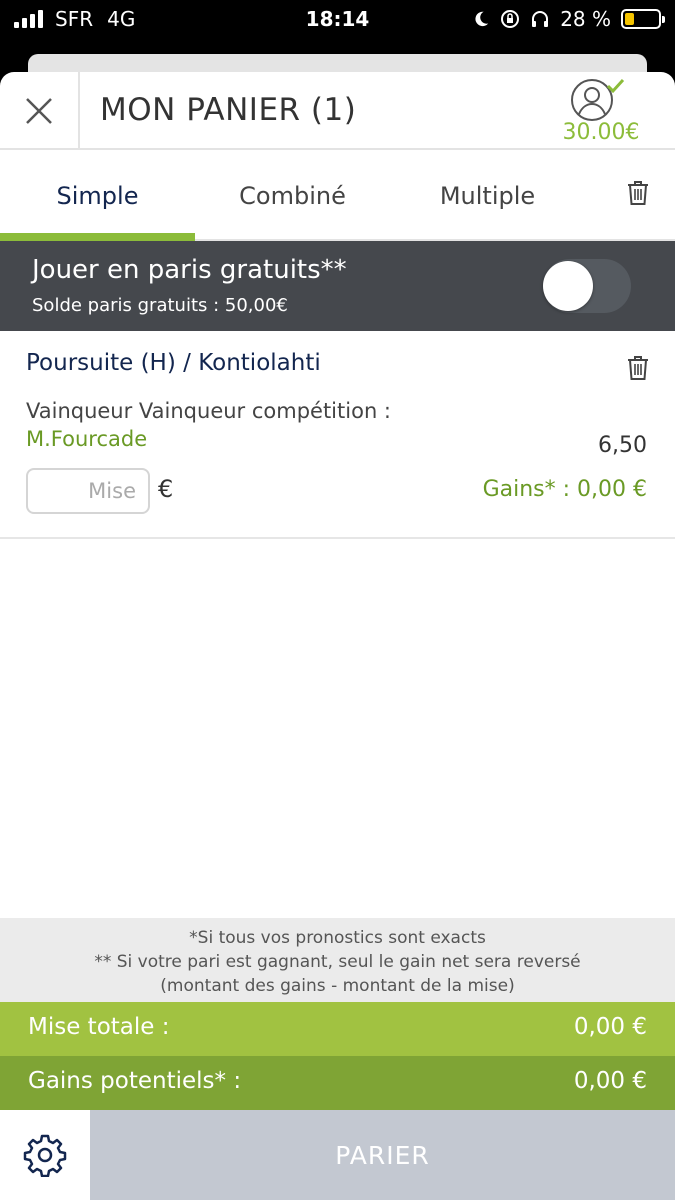  Describe the element at coordinates (189, 270) in the screenshot. I see `freebet-title: Jouer en paris gratuits**` at that location.